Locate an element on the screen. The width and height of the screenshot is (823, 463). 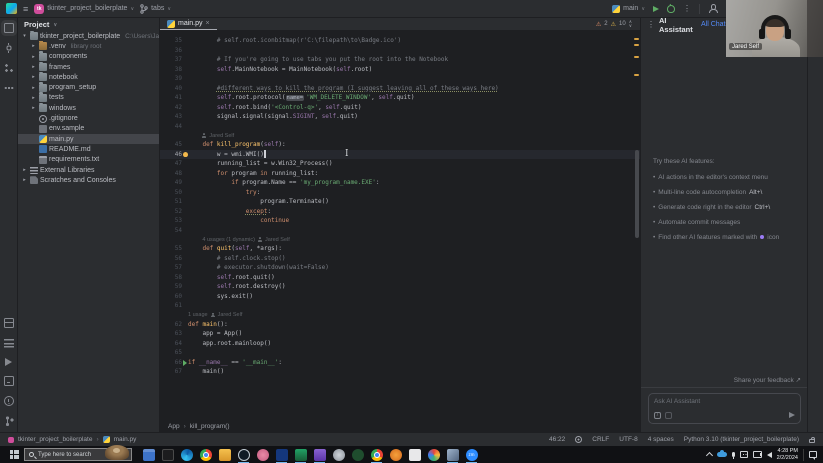
code-line-36: 36 is located at coordinates (400, 51).